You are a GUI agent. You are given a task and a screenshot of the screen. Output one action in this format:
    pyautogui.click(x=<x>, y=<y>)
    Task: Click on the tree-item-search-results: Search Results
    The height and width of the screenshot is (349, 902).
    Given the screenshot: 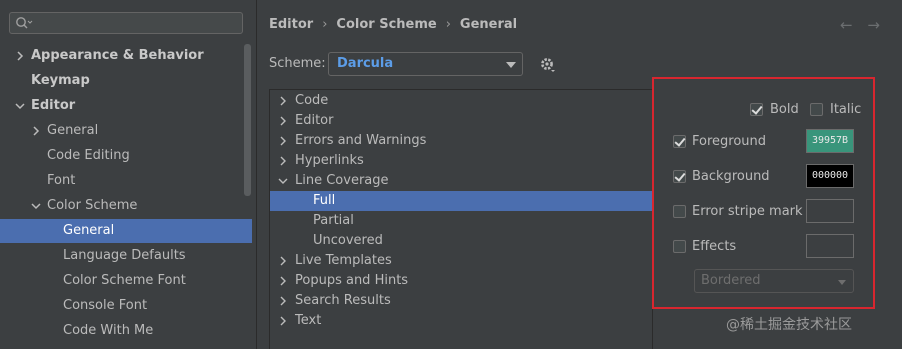 What is the action you would take?
    pyautogui.click(x=461, y=301)
    